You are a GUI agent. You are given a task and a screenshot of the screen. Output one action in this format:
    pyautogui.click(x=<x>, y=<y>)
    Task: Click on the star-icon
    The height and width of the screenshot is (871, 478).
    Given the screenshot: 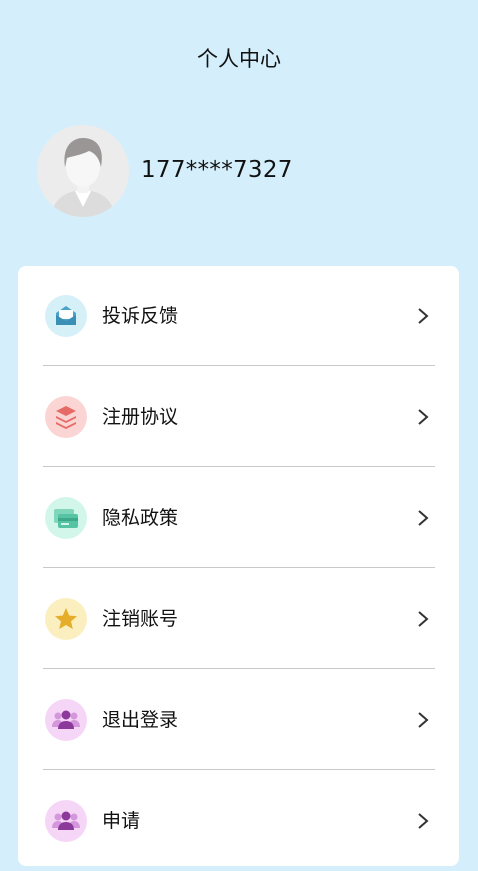 What is the action you would take?
    pyautogui.click(x=66, y=619)
    